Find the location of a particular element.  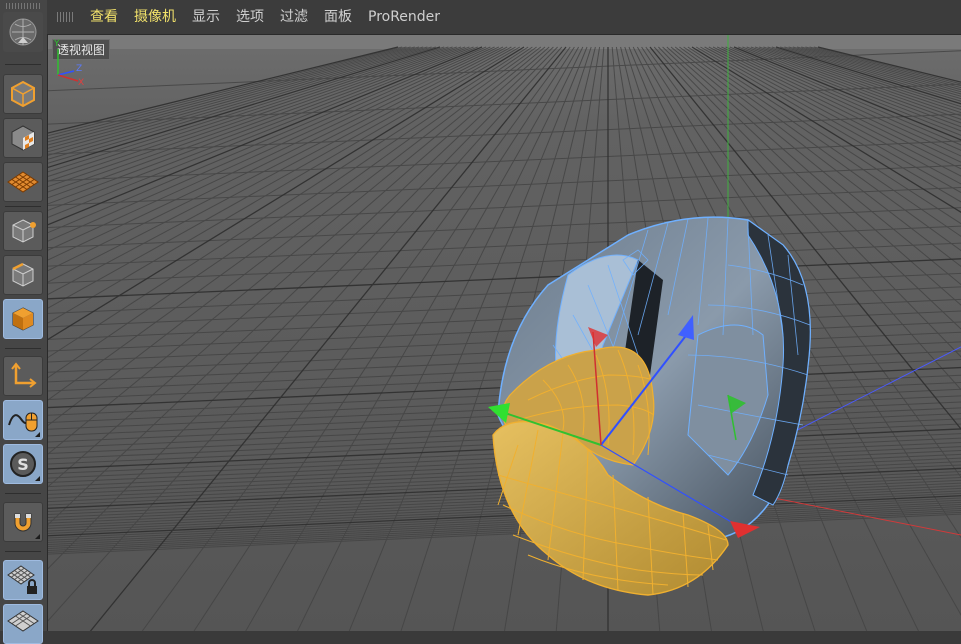

workplane-lock-icon is located at coordinates (23, 580).